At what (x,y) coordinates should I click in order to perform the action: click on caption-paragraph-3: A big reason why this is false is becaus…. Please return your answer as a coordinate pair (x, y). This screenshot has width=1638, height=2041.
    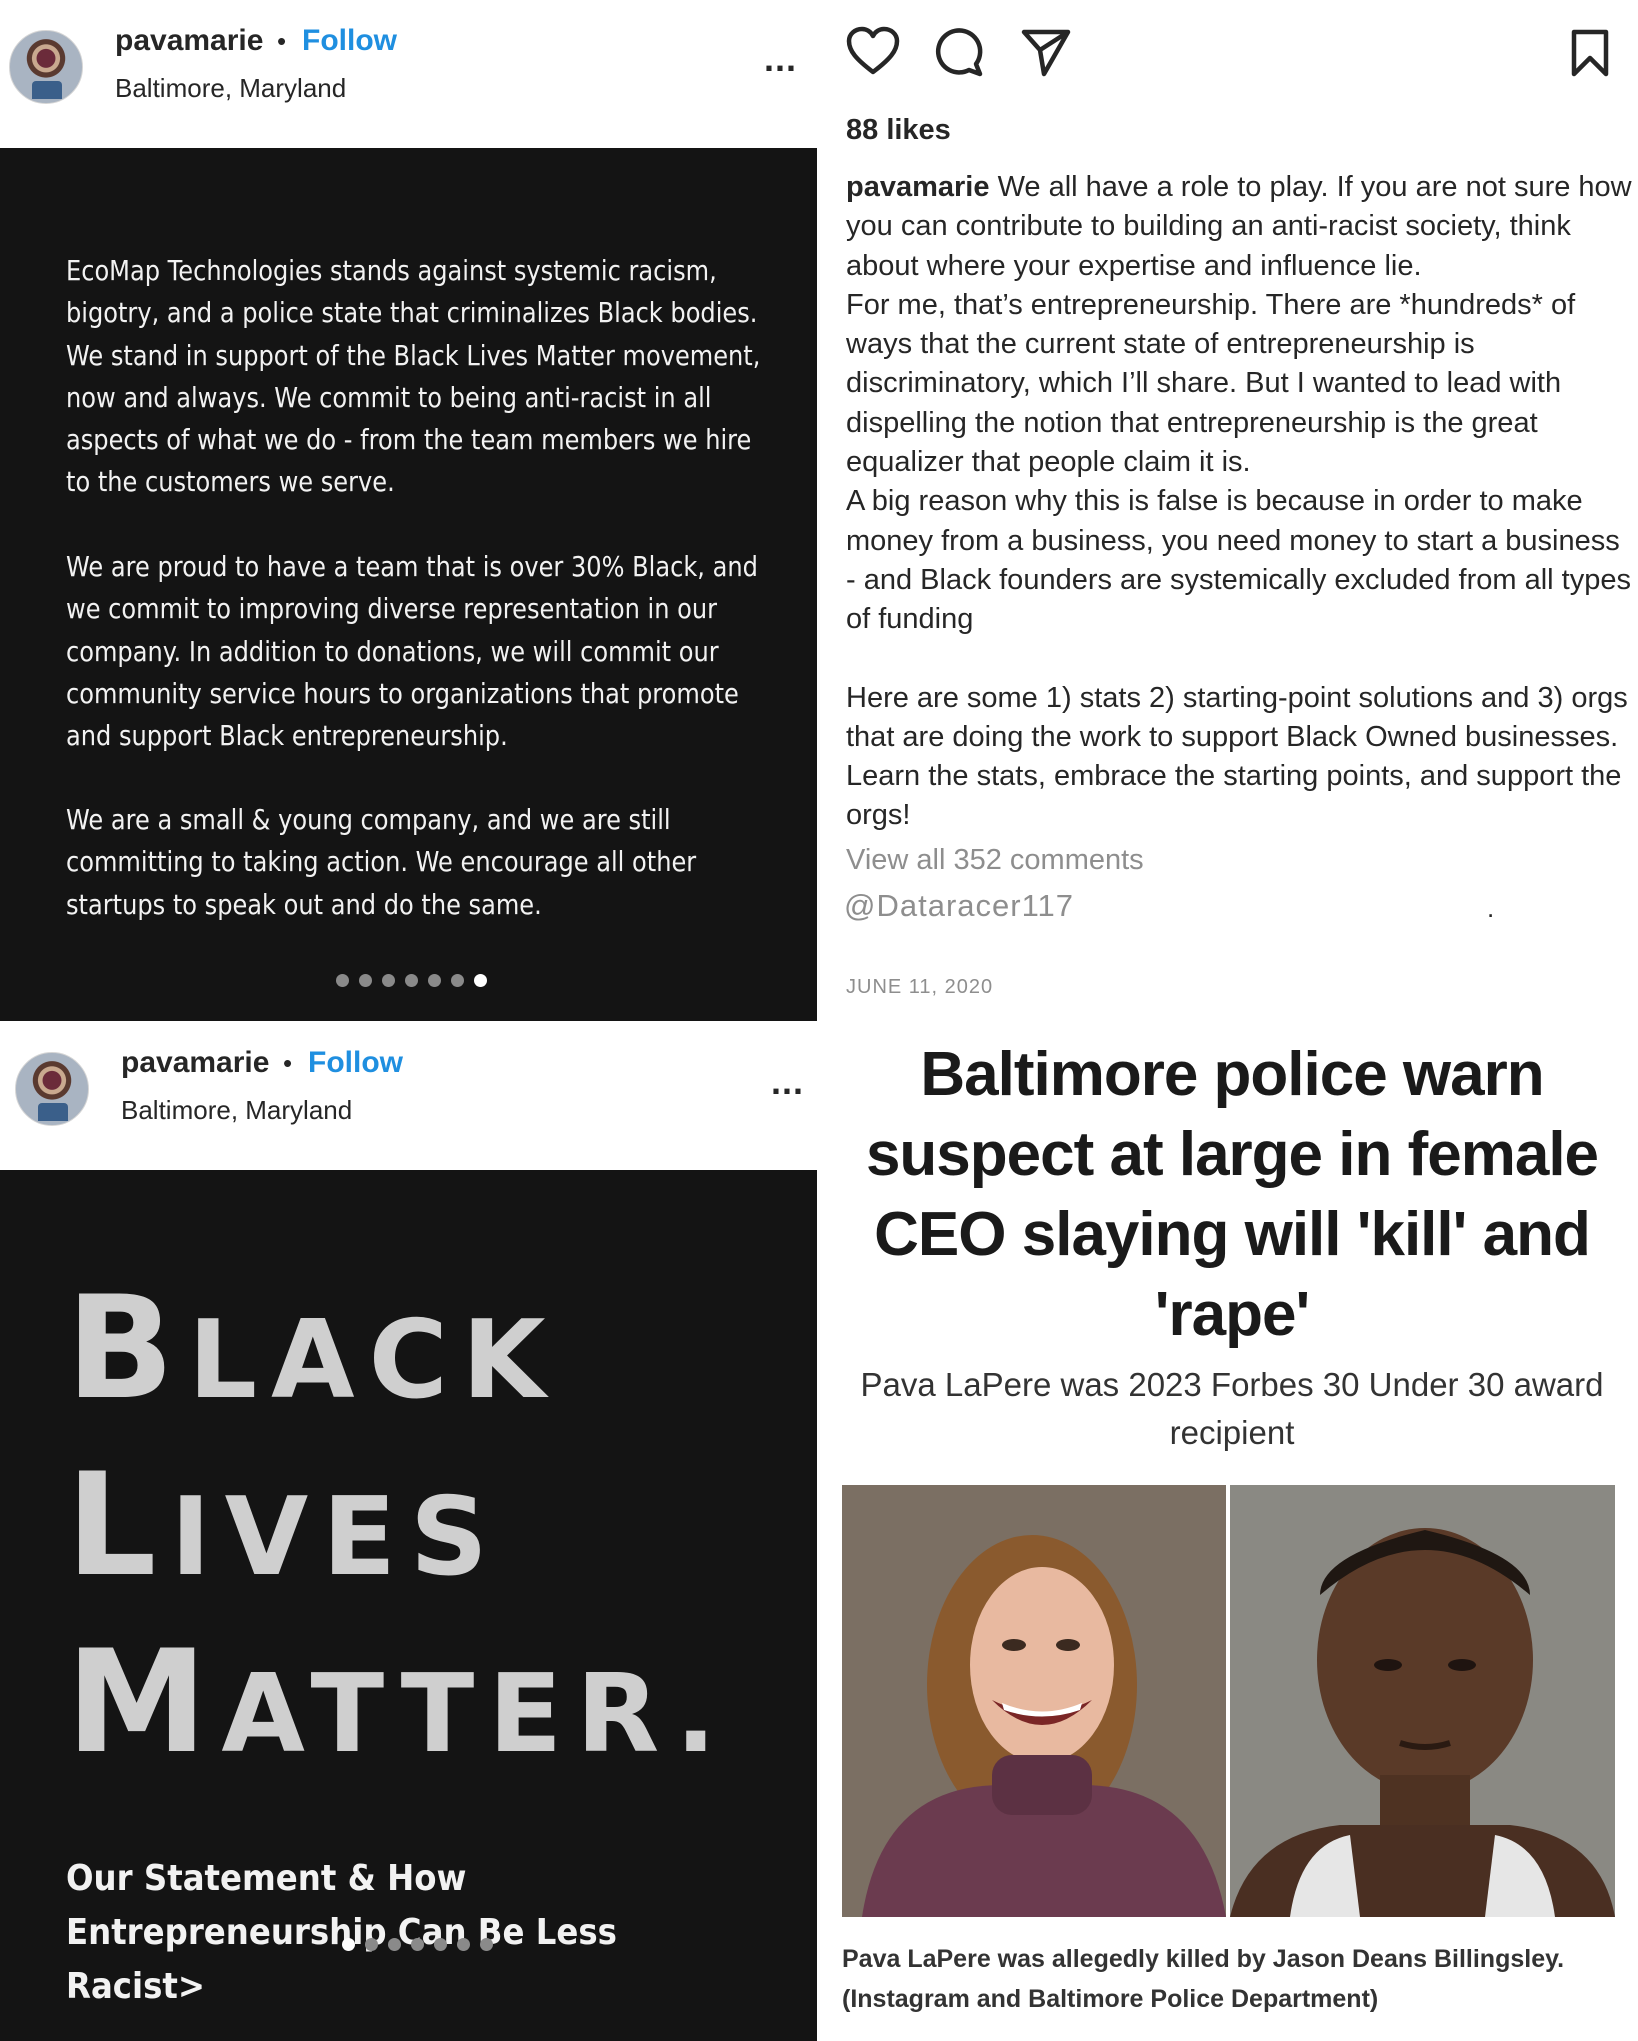
    Looking at the image, I should click on (1238, 560).